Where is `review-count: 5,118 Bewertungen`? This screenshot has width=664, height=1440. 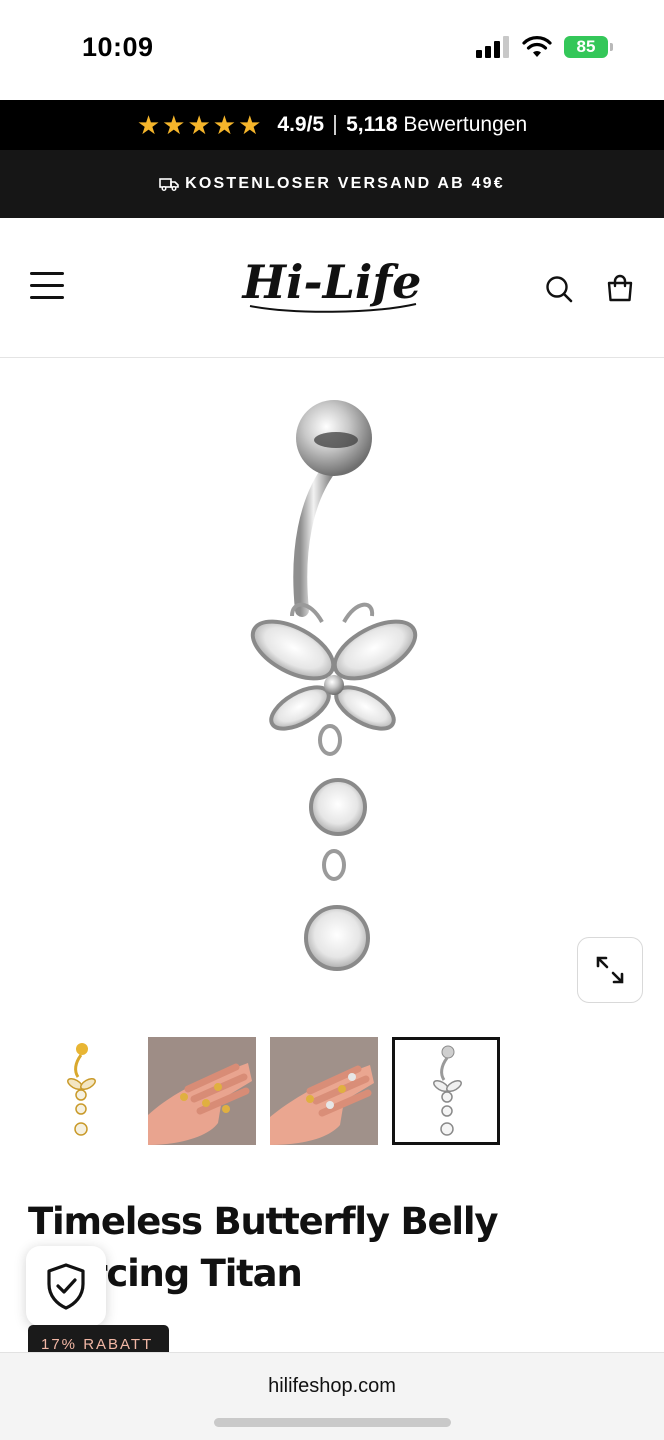 review-count: 5,118 Bewertungen is located at coordinates (436, 125).